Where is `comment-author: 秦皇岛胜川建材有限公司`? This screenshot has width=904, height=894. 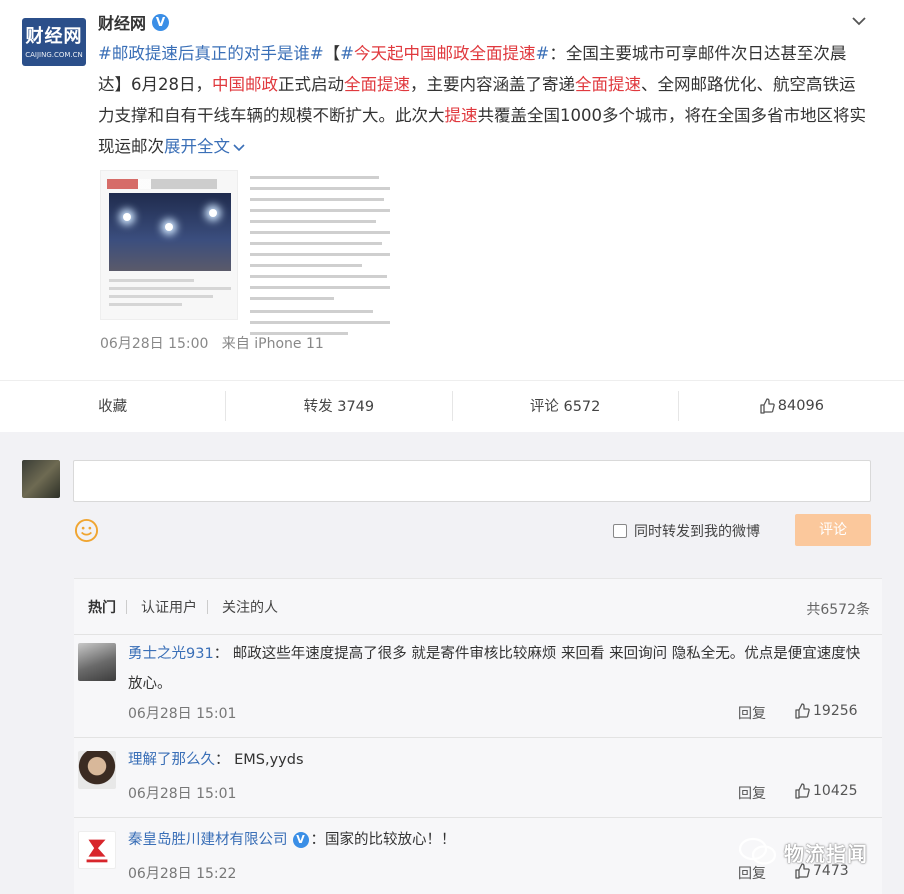
comment-author: 秦皇岛胜川建材有限公司 is located at coordinates (208, 840).